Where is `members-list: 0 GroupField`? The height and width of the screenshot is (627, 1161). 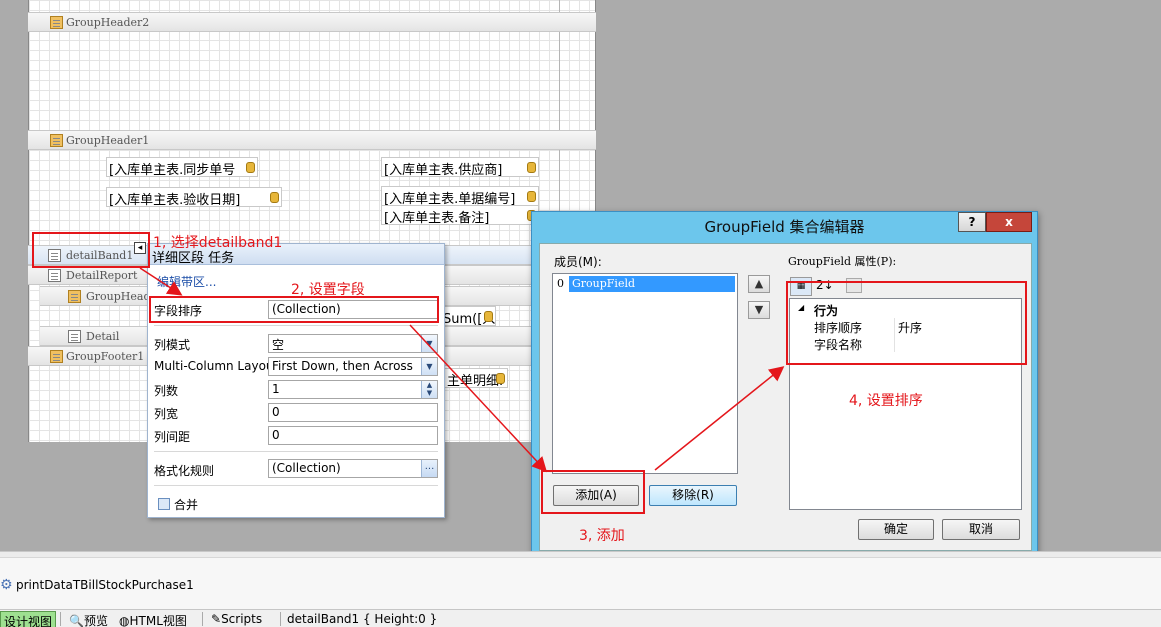
members-list: 0 GroupField is located at coordinates (645, 373).